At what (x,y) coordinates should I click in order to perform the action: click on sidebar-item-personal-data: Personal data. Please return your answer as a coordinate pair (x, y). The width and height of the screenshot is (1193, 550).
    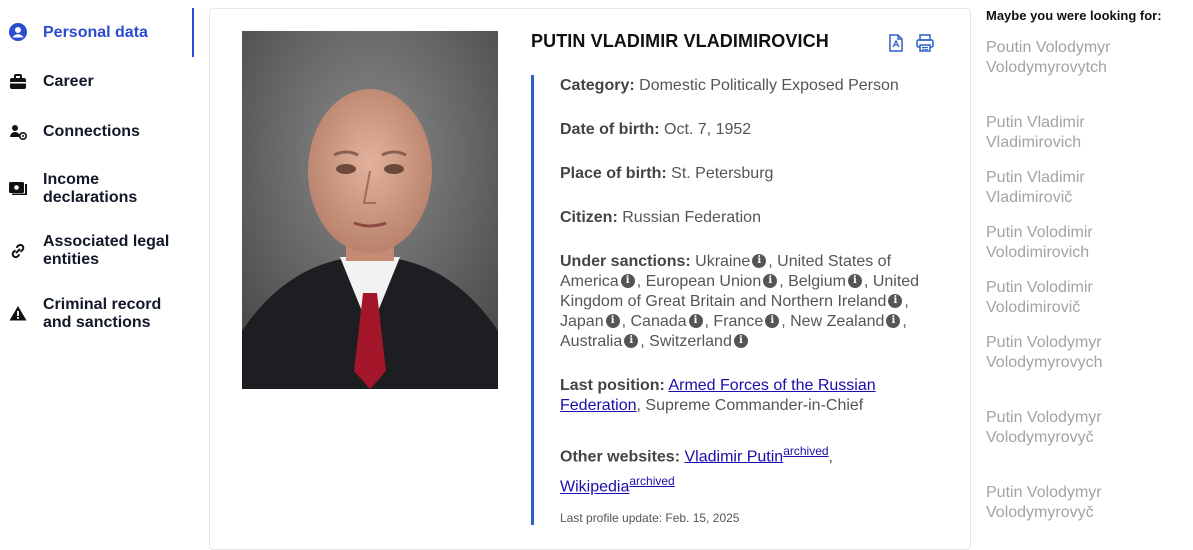
    Looking at the image, I should click on (97, 32).